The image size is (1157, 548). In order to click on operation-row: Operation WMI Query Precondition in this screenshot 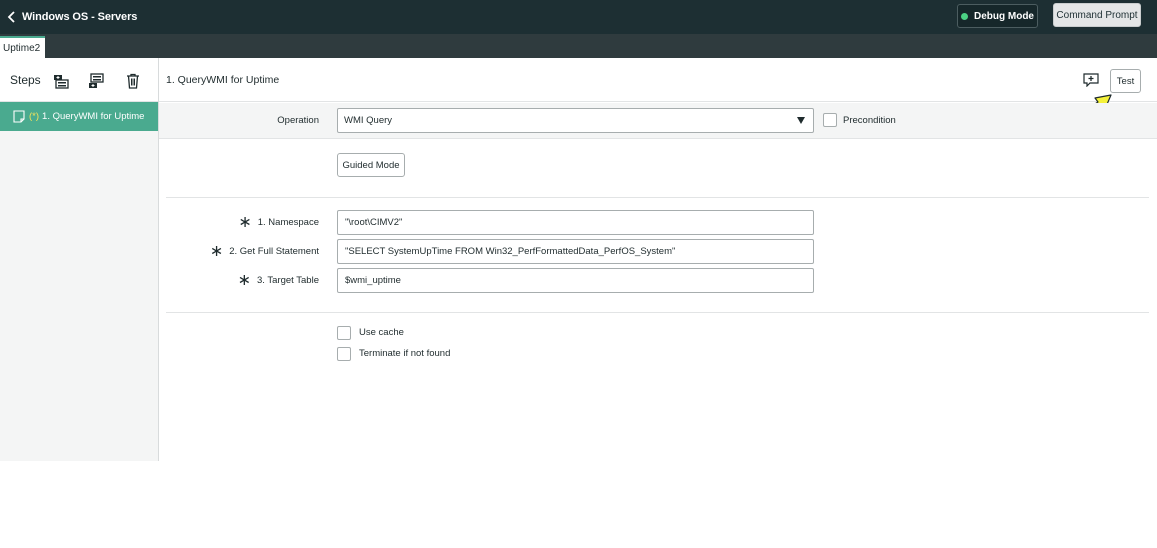, I will do `click(658, 121)`.